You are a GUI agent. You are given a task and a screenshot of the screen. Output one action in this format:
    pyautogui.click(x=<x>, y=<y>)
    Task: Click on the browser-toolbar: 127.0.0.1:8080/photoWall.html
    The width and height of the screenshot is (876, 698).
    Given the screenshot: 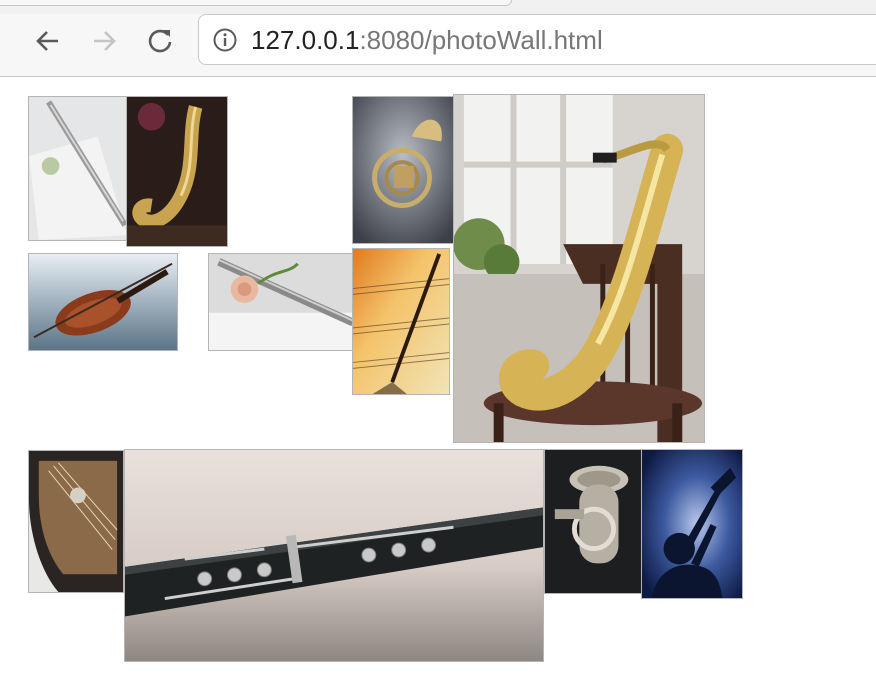 What is the action you would take?
    pyautogui.click(x=438, y=45)
    